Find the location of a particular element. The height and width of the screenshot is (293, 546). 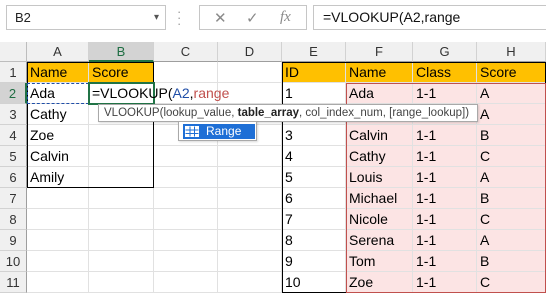

cell-g2: 1-1 is located at coordinates (445, 93).